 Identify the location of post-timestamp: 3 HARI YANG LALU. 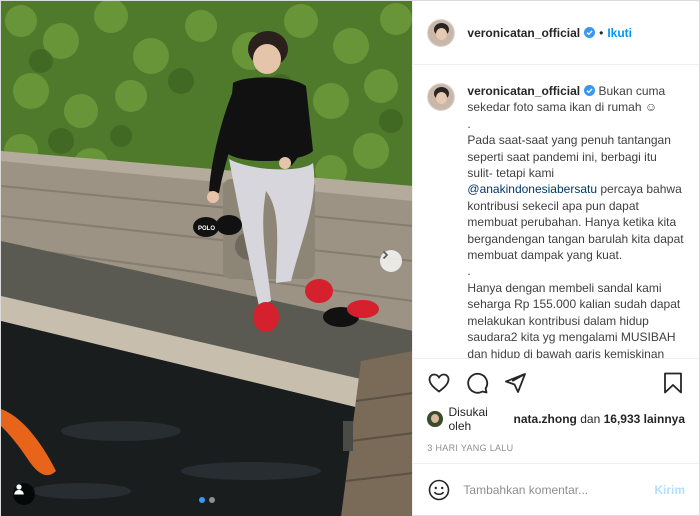
(556, 448).